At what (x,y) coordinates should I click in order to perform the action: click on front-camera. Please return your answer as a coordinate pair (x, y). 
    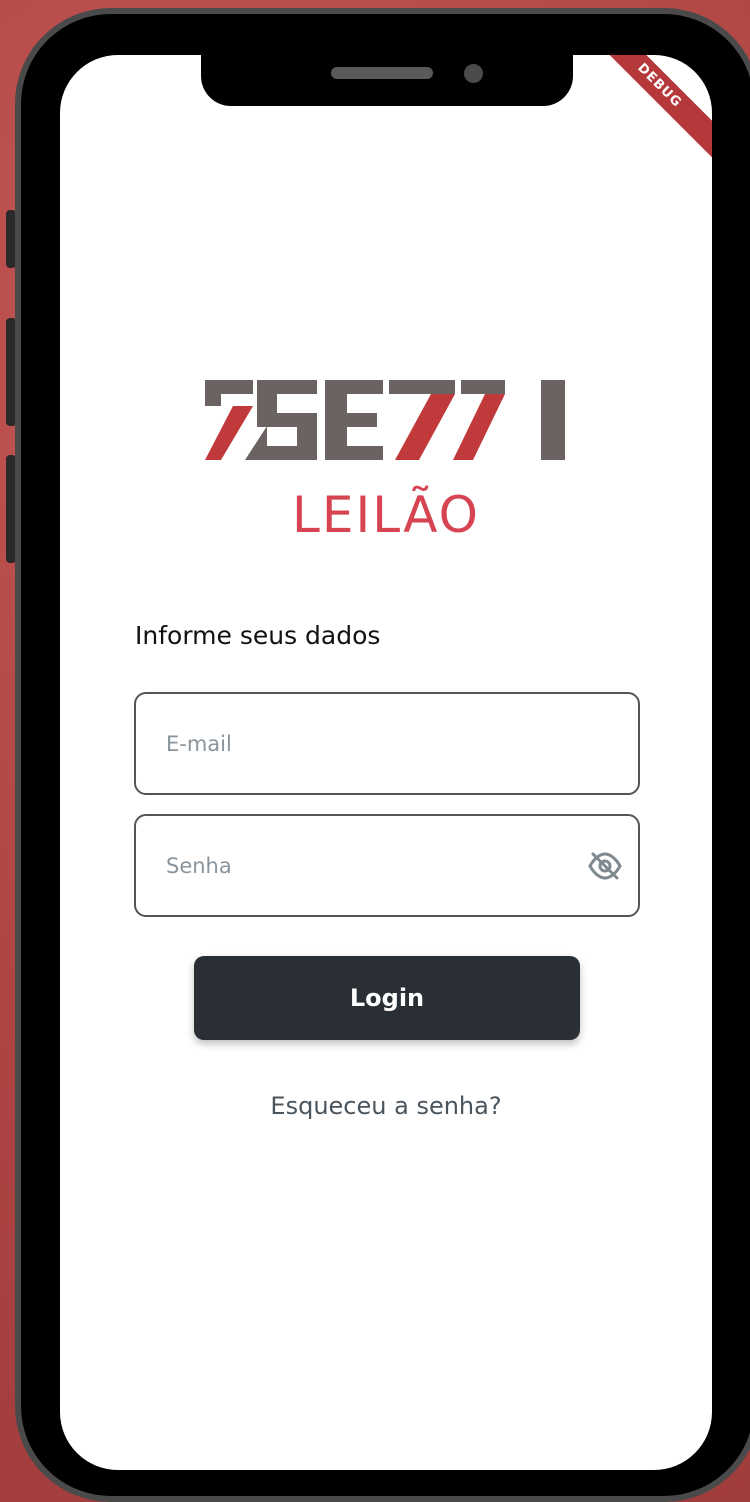
    Looking at the image, I should click on (473, 73).